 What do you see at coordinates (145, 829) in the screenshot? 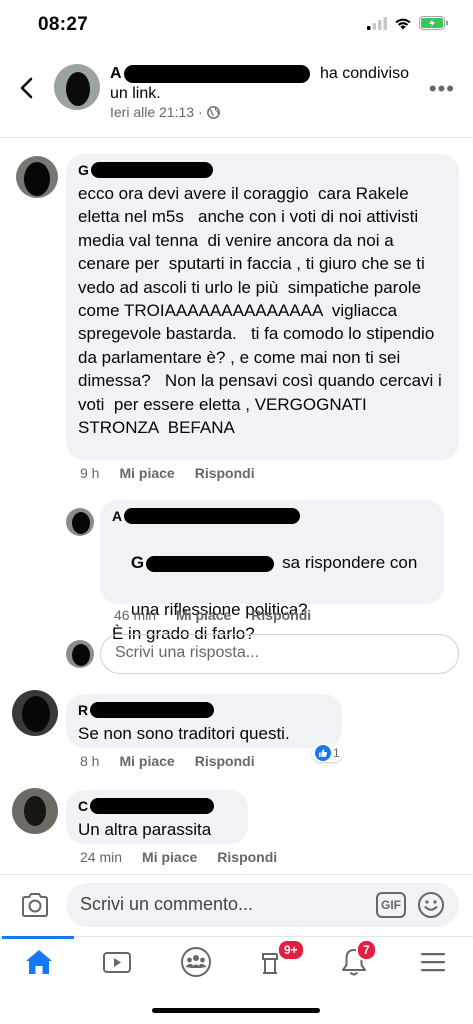
I see `comment-text: Un altra parassita` at bounding box center [145, 829].